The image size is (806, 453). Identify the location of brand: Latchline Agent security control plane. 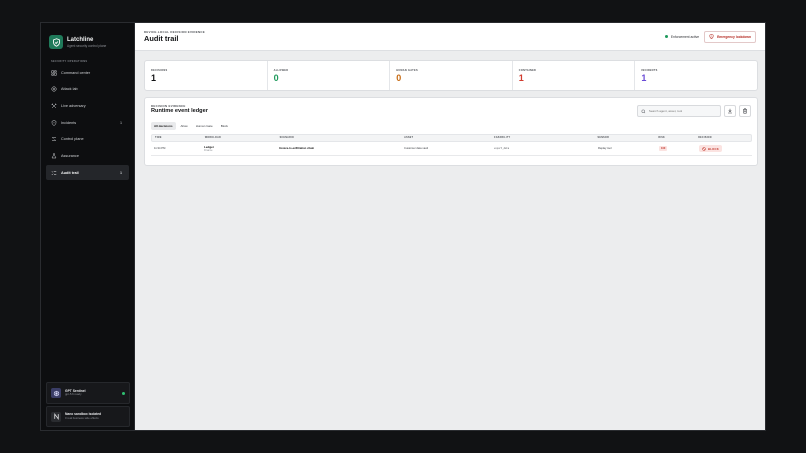
(87, 38).